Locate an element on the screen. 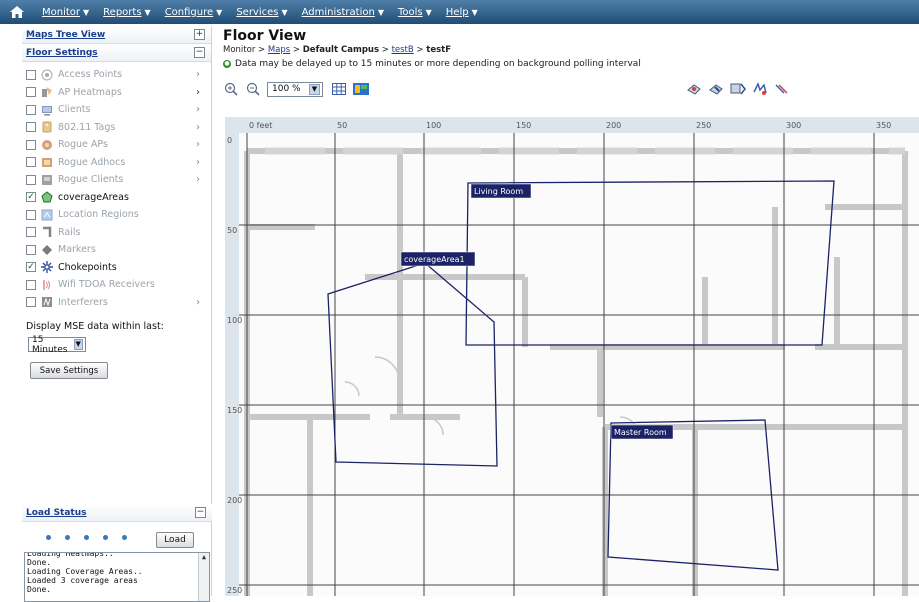 Image resolution: width=919 pixels, height=602 pixels. layer-row-802-11-tags: 802.11 Tags › is located at coordinates (118, 128).